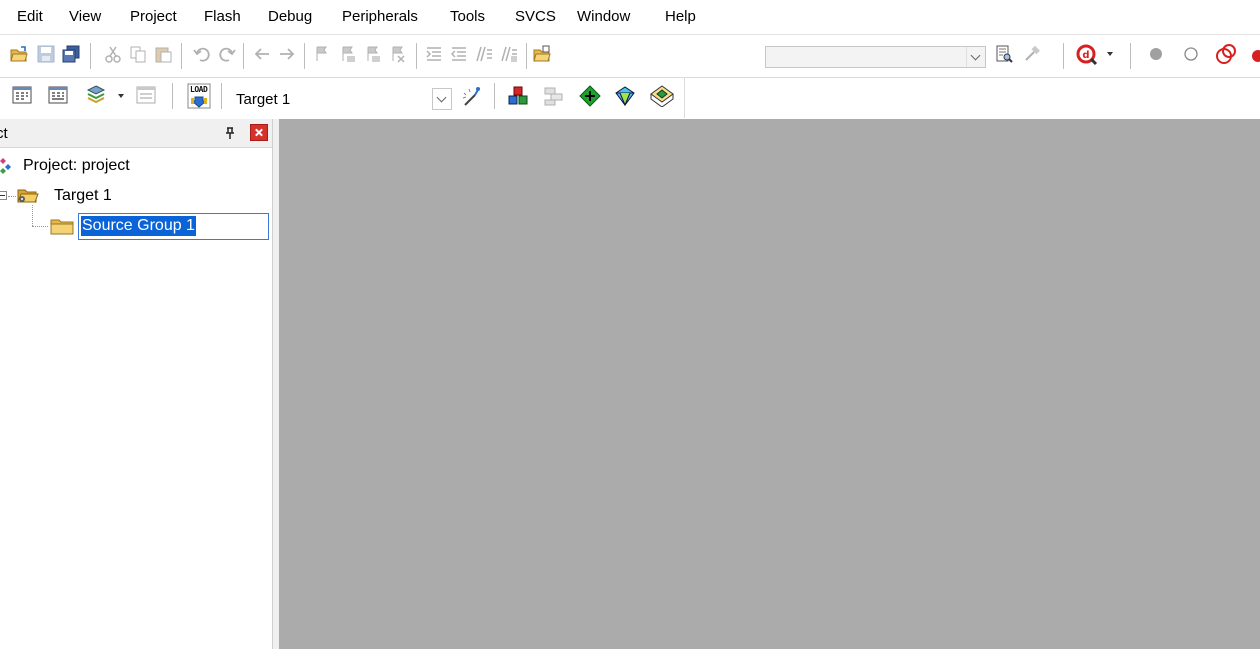  Describe the element at coordinates (85, 17) in the screenshot. I see `menu-view: View` at that location.